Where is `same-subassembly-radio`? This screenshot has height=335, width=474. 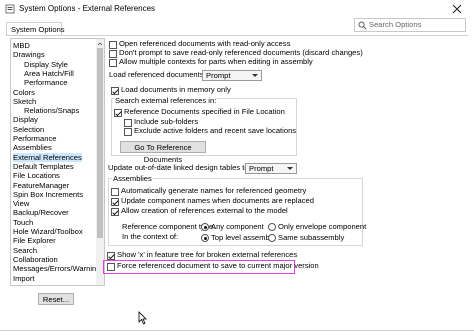 same-subassembly-radio is located at coordinates (272, 238).